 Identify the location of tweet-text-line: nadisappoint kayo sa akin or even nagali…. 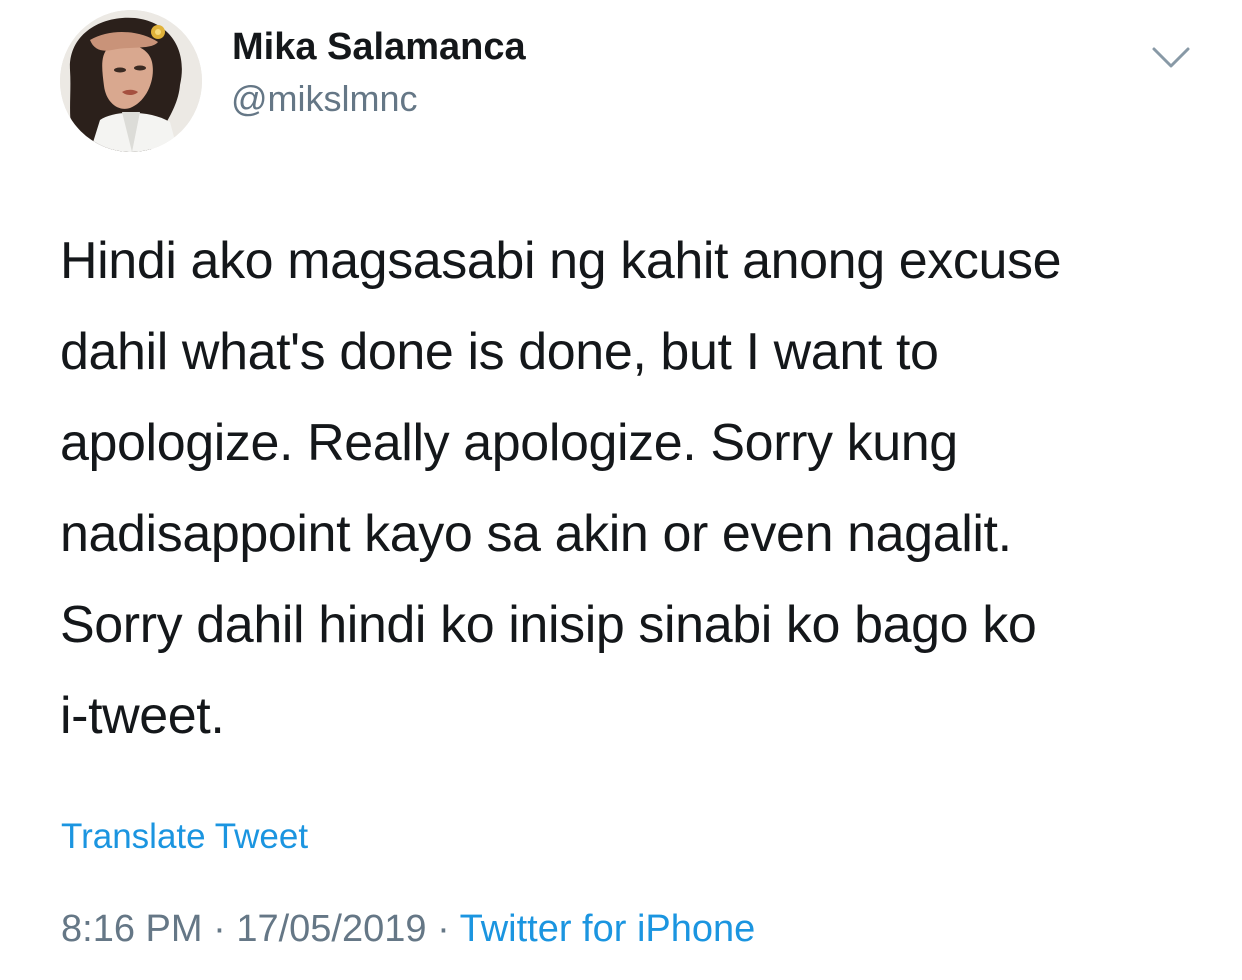
(536, 534).